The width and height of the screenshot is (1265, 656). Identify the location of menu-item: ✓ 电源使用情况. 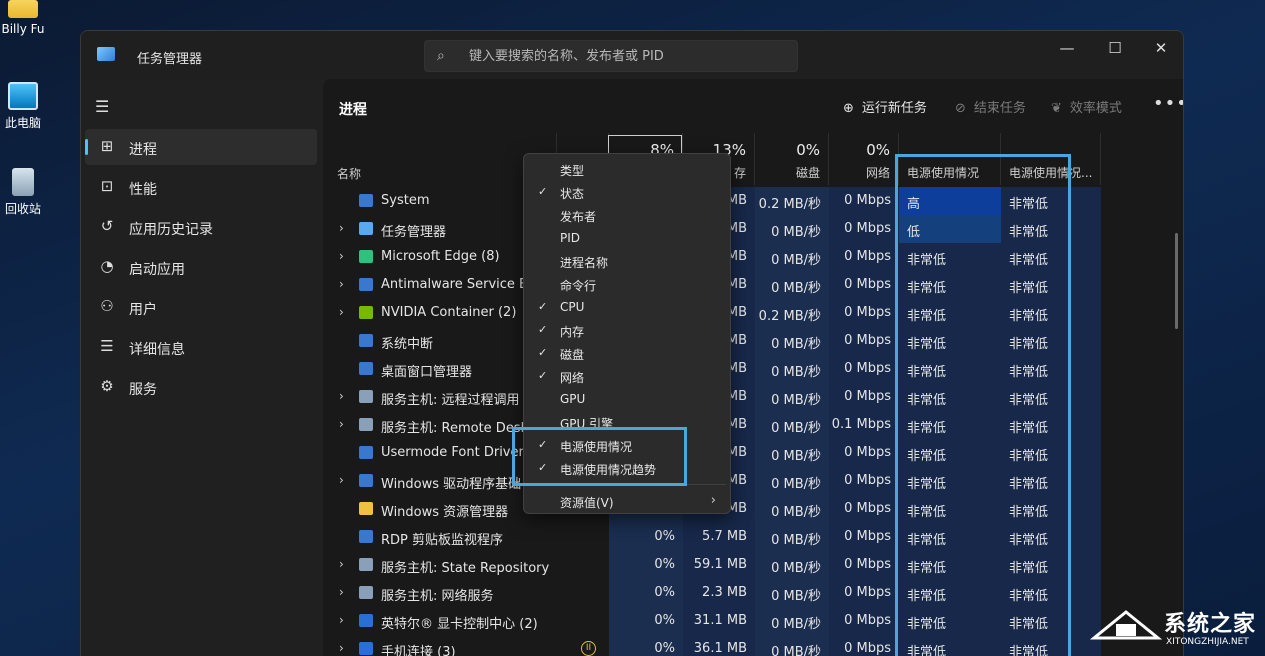
(627, 445).